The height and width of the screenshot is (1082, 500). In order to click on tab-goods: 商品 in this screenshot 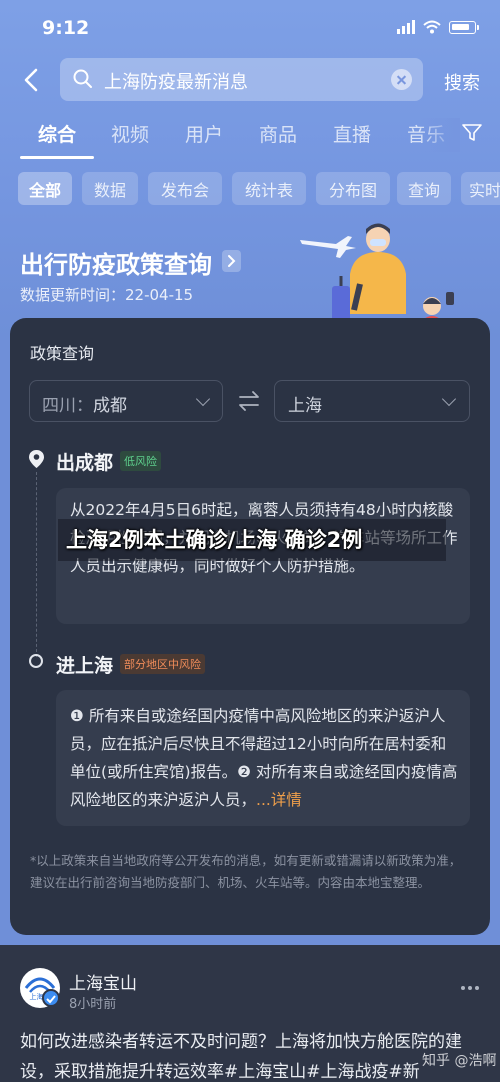, I will do `click(278, 133)`.